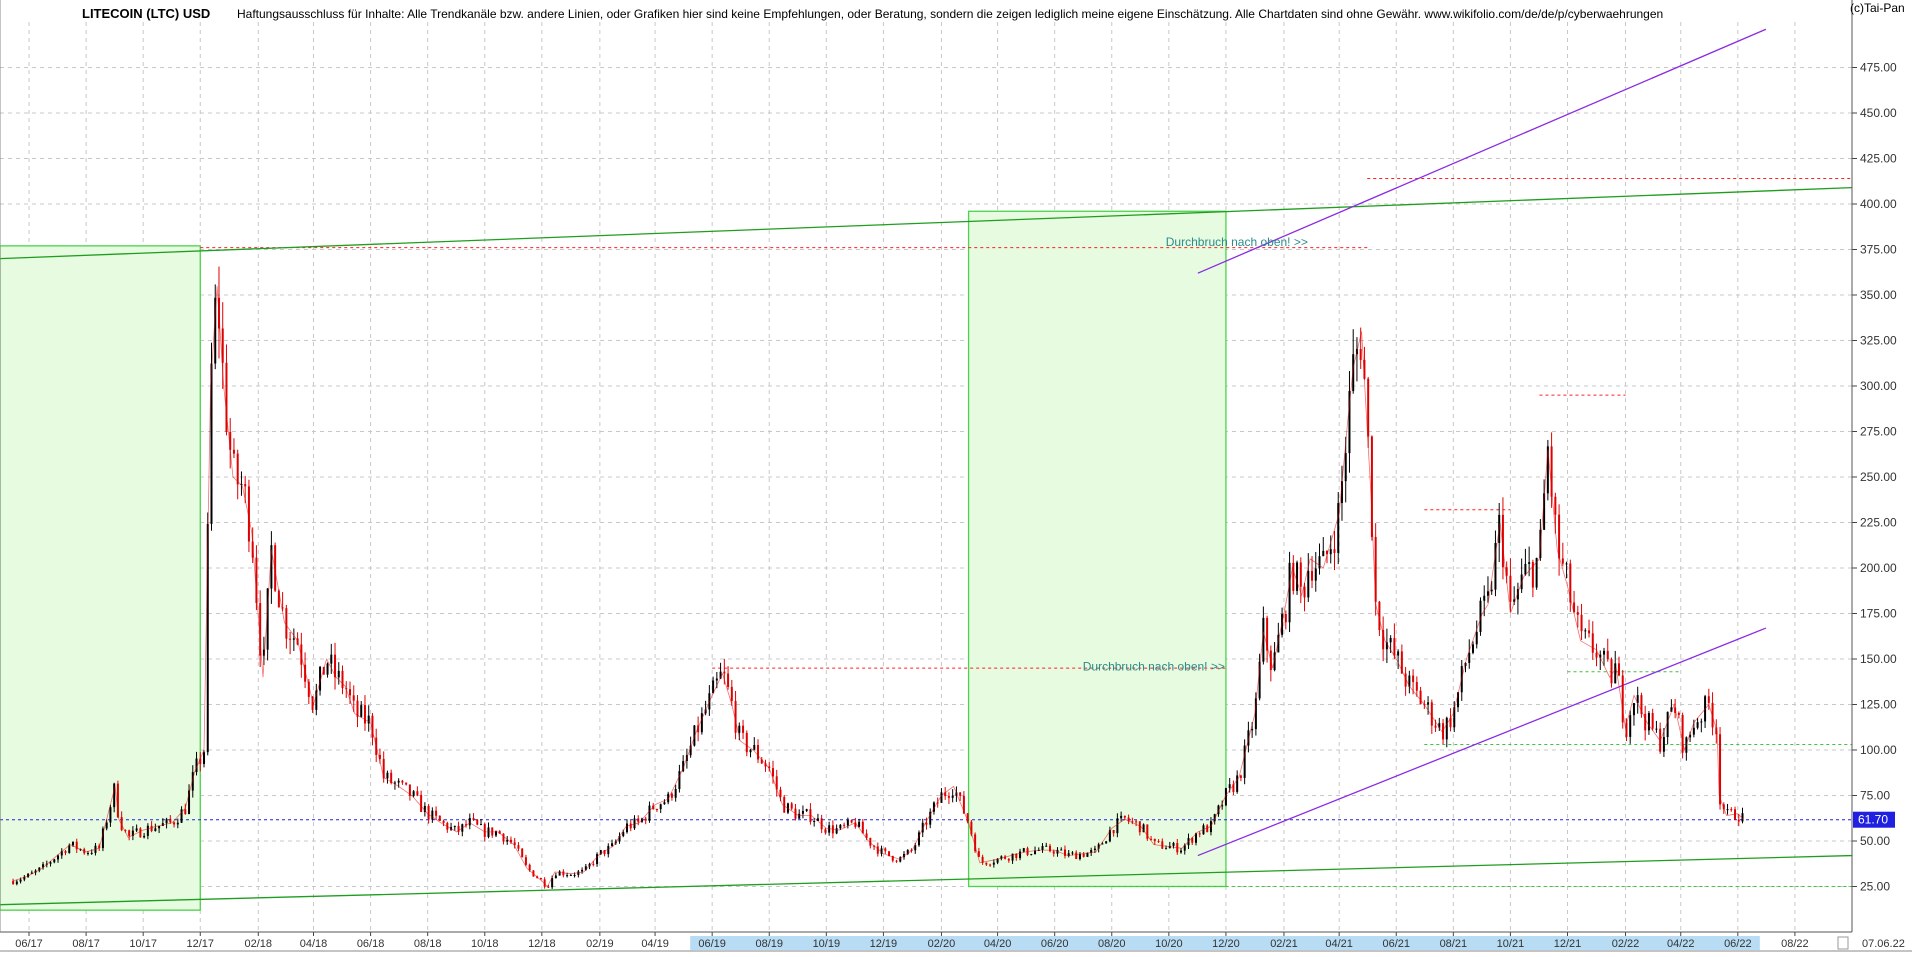 Image resolution: width=1912 pixels, height=957 pixels. I want to click on x-tick-label: 04/20, so click(998, 944).